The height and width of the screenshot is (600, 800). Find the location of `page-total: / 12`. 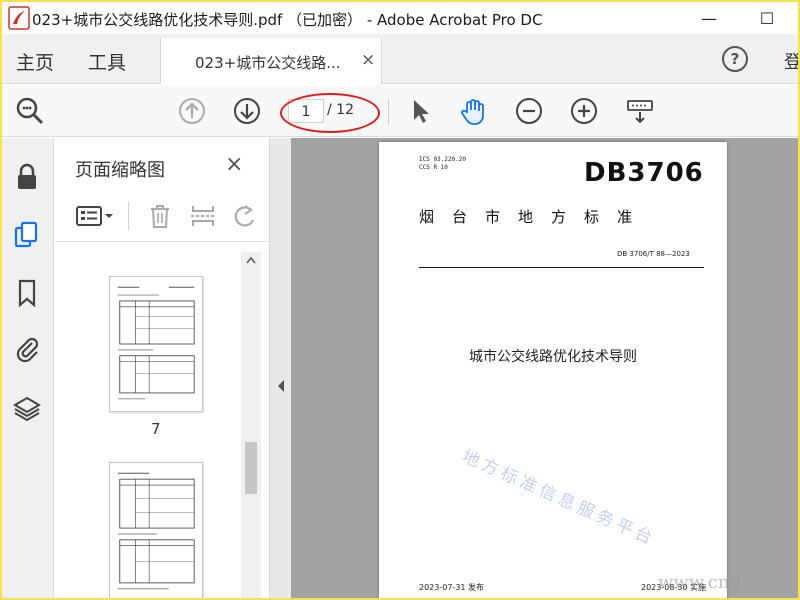

page-total: / 12 is located at coordinates (340, 110).